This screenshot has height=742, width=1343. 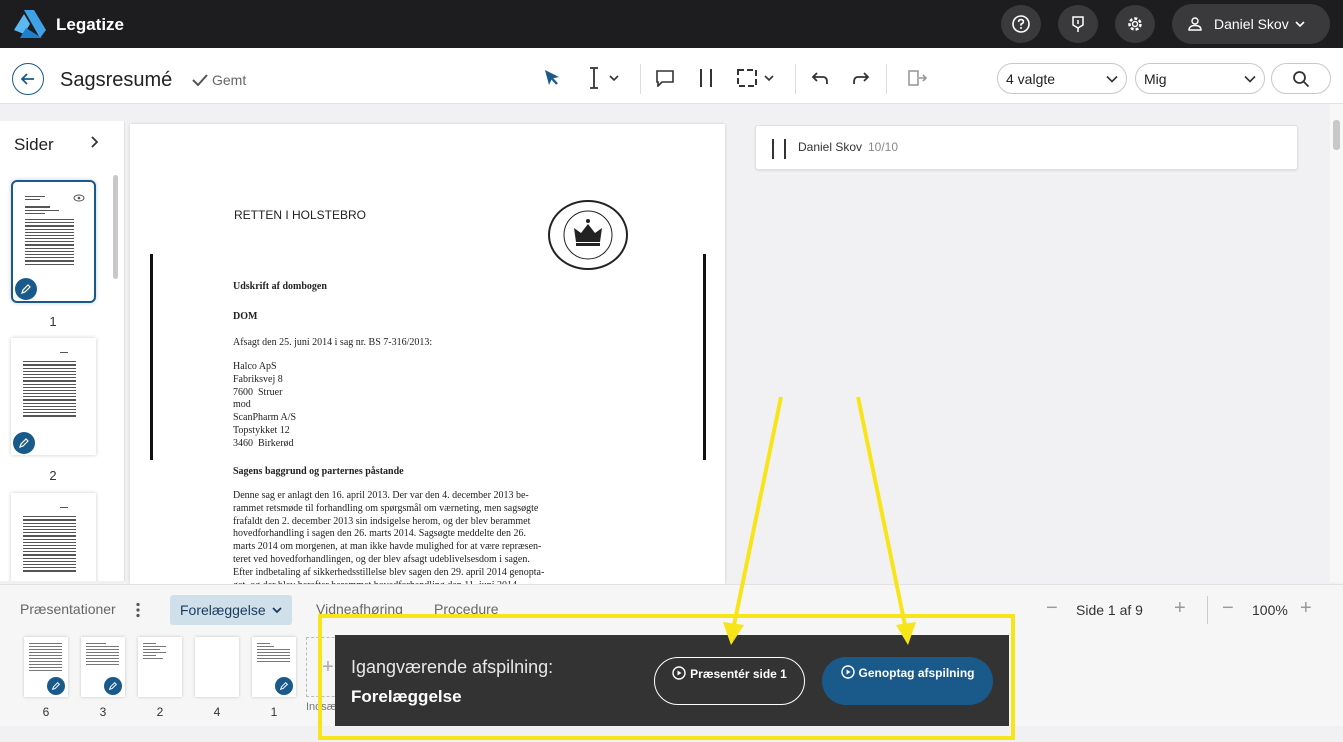 What do you see at coordinates (229, 80) in the screenshot?
I see `saved-label: Gemt` at bounding box center [229, 80].